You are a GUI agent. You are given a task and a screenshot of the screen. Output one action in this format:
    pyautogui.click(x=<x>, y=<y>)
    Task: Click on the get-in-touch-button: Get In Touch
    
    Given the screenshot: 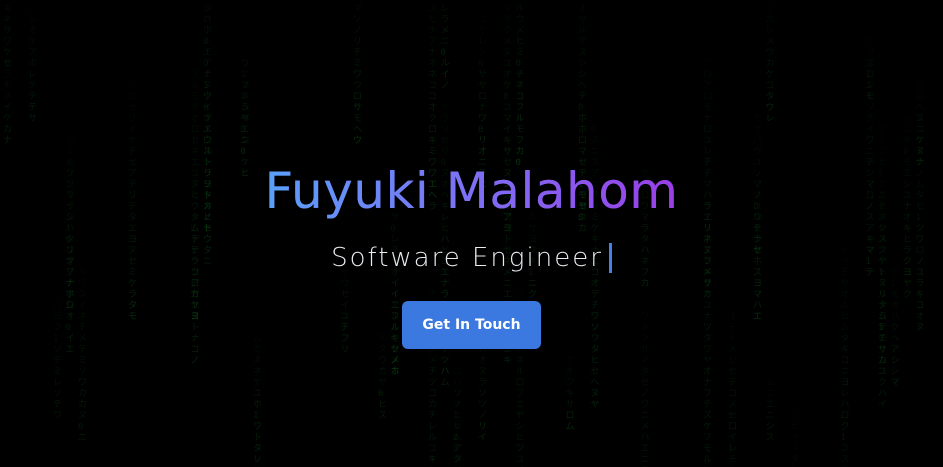 What is the action you would take?
    pyautogui.click(x=471, y=325)
    